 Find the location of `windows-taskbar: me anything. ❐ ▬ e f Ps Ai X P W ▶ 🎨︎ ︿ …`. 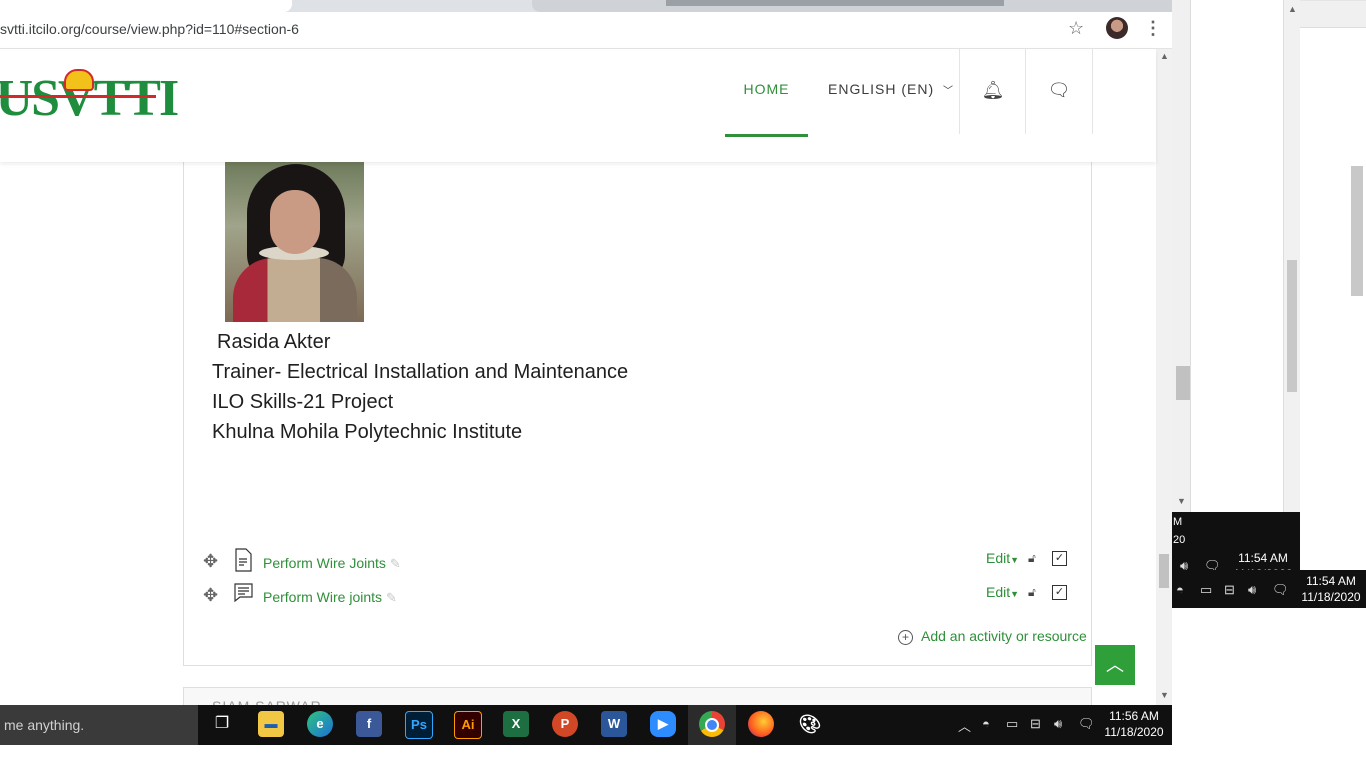

windows-taskbar: me anything. ❐ ▬ e f Ps Ai X P W ▶ 🎨︎ ︿ … is located at coordinates (586, 726).